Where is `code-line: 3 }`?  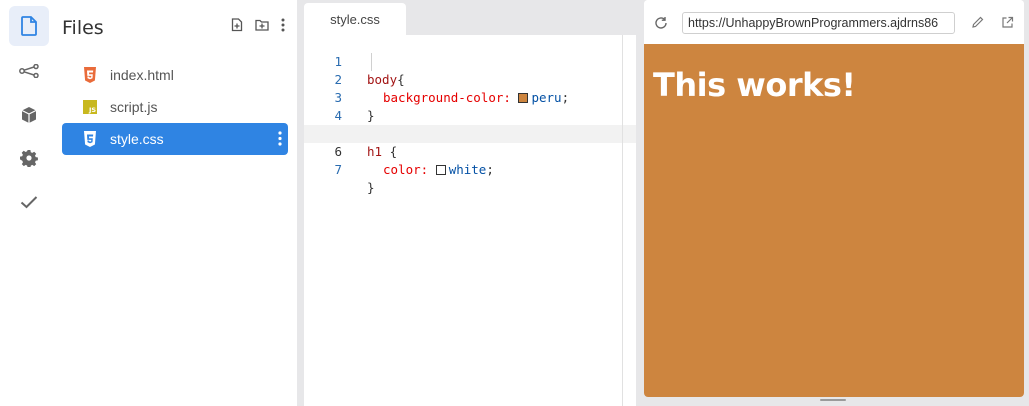 code-line: 3 } is located at coordinates (470, 97).